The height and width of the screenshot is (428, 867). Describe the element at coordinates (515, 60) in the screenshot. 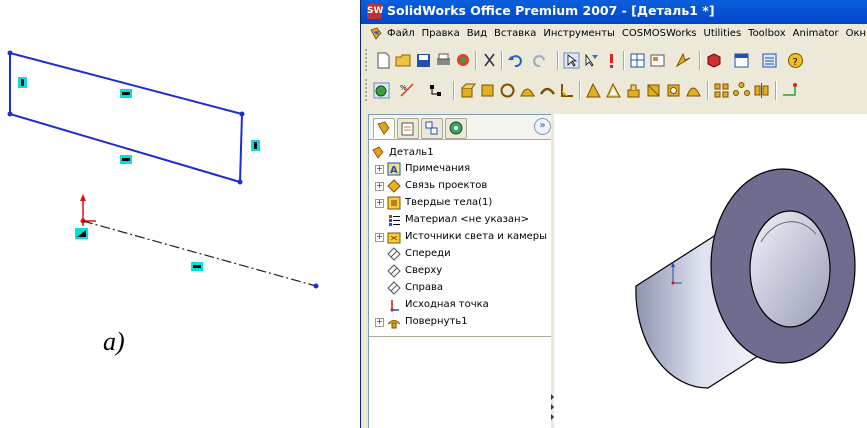

I see `undo-icon` at that location.